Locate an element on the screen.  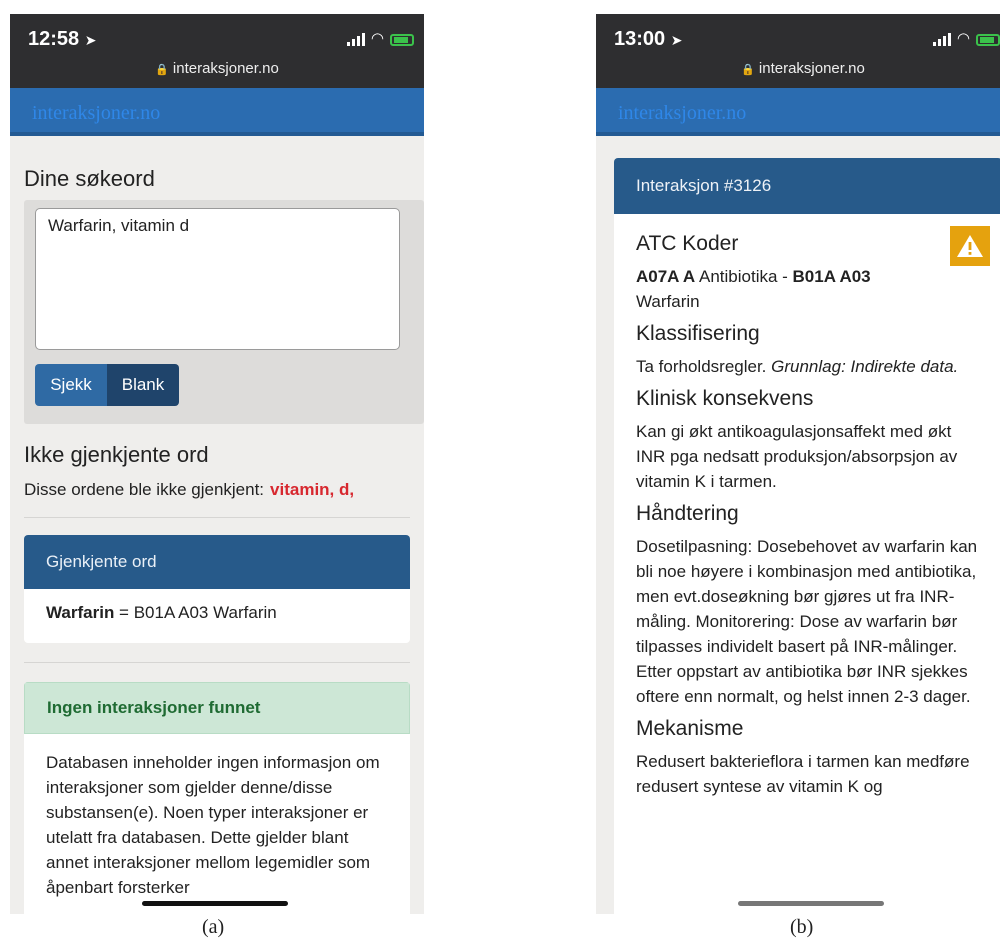
status-time: 12:58 ➤ is located at coordinates (62, 39).